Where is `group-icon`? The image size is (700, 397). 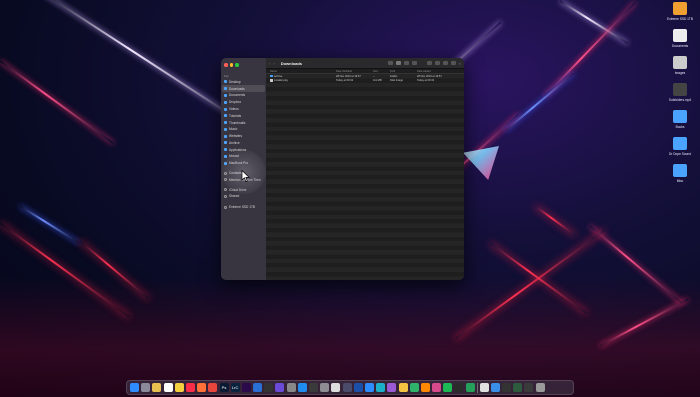
group-icon is located at coordinates (429, 63).